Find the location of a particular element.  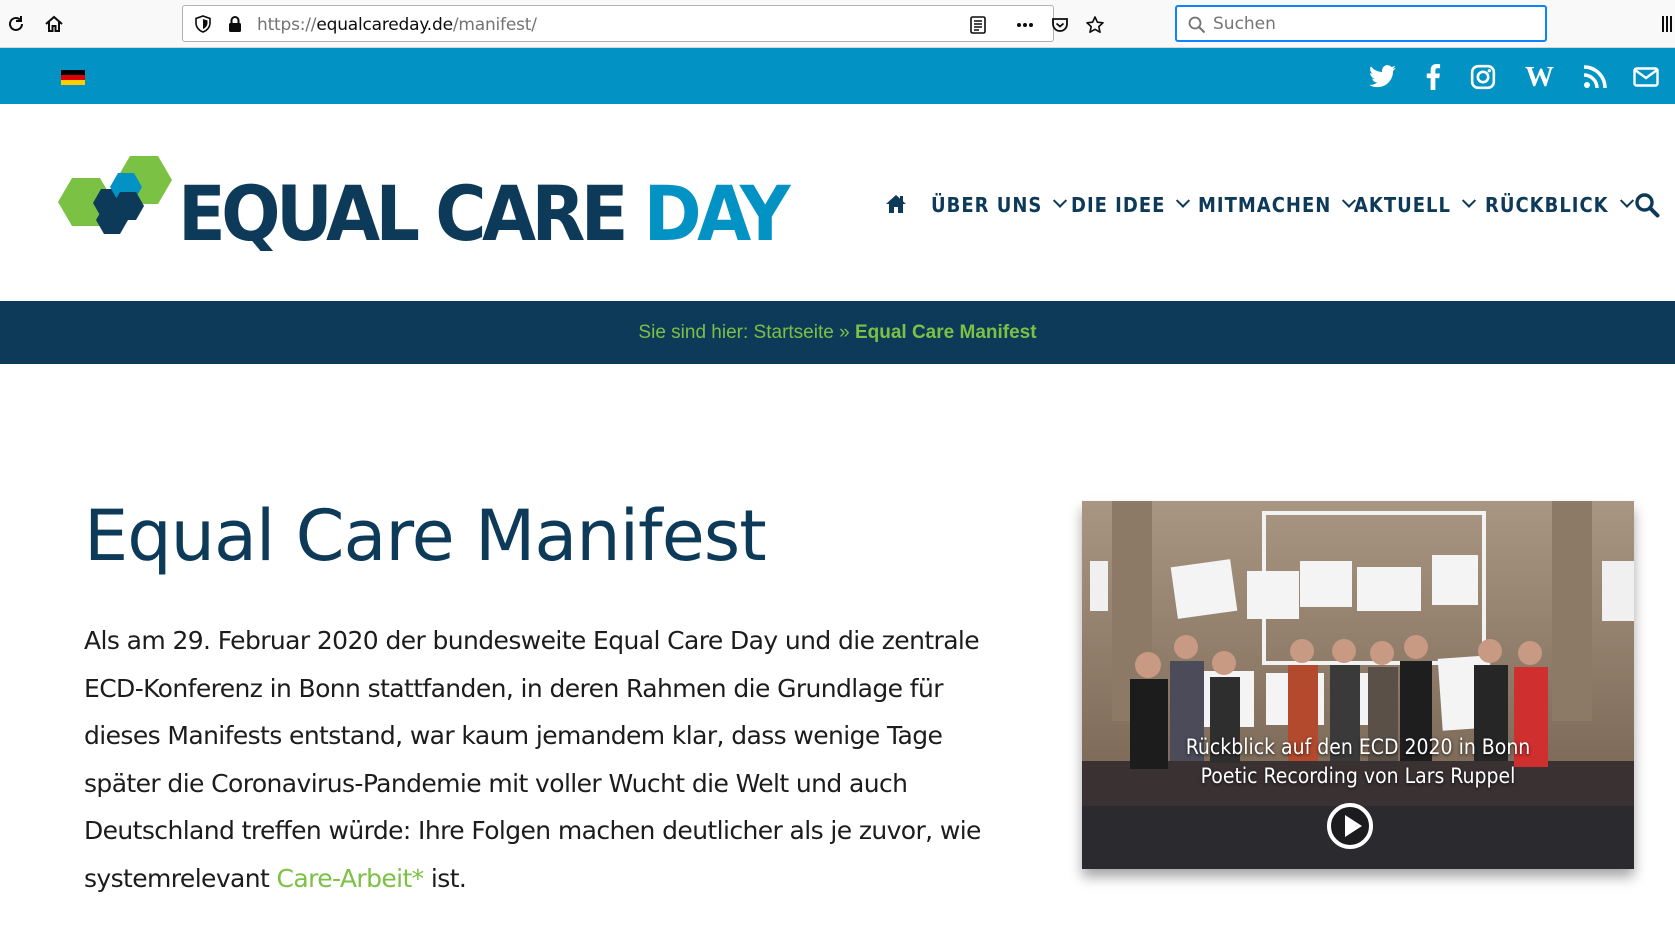

site-search-icon is located at coordinates (1647, 205).